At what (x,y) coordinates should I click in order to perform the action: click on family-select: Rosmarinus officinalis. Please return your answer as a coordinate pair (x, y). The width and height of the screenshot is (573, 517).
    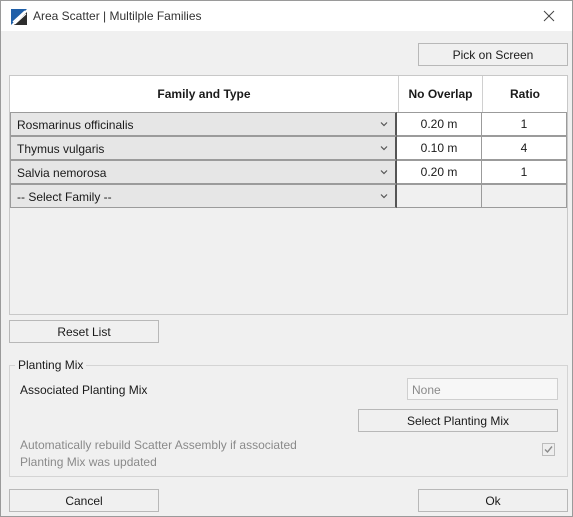
    Looking at the image, I should click on (203, 124).